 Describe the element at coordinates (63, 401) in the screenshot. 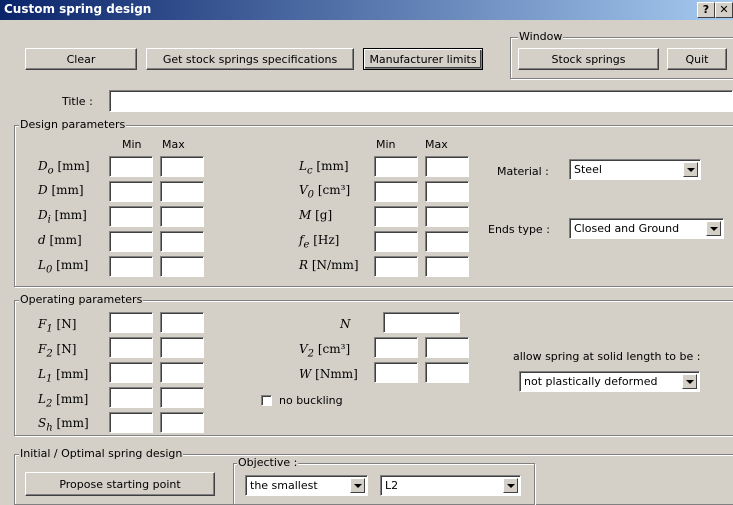

I see `param-label-L2: L2 [mm]` at that location.